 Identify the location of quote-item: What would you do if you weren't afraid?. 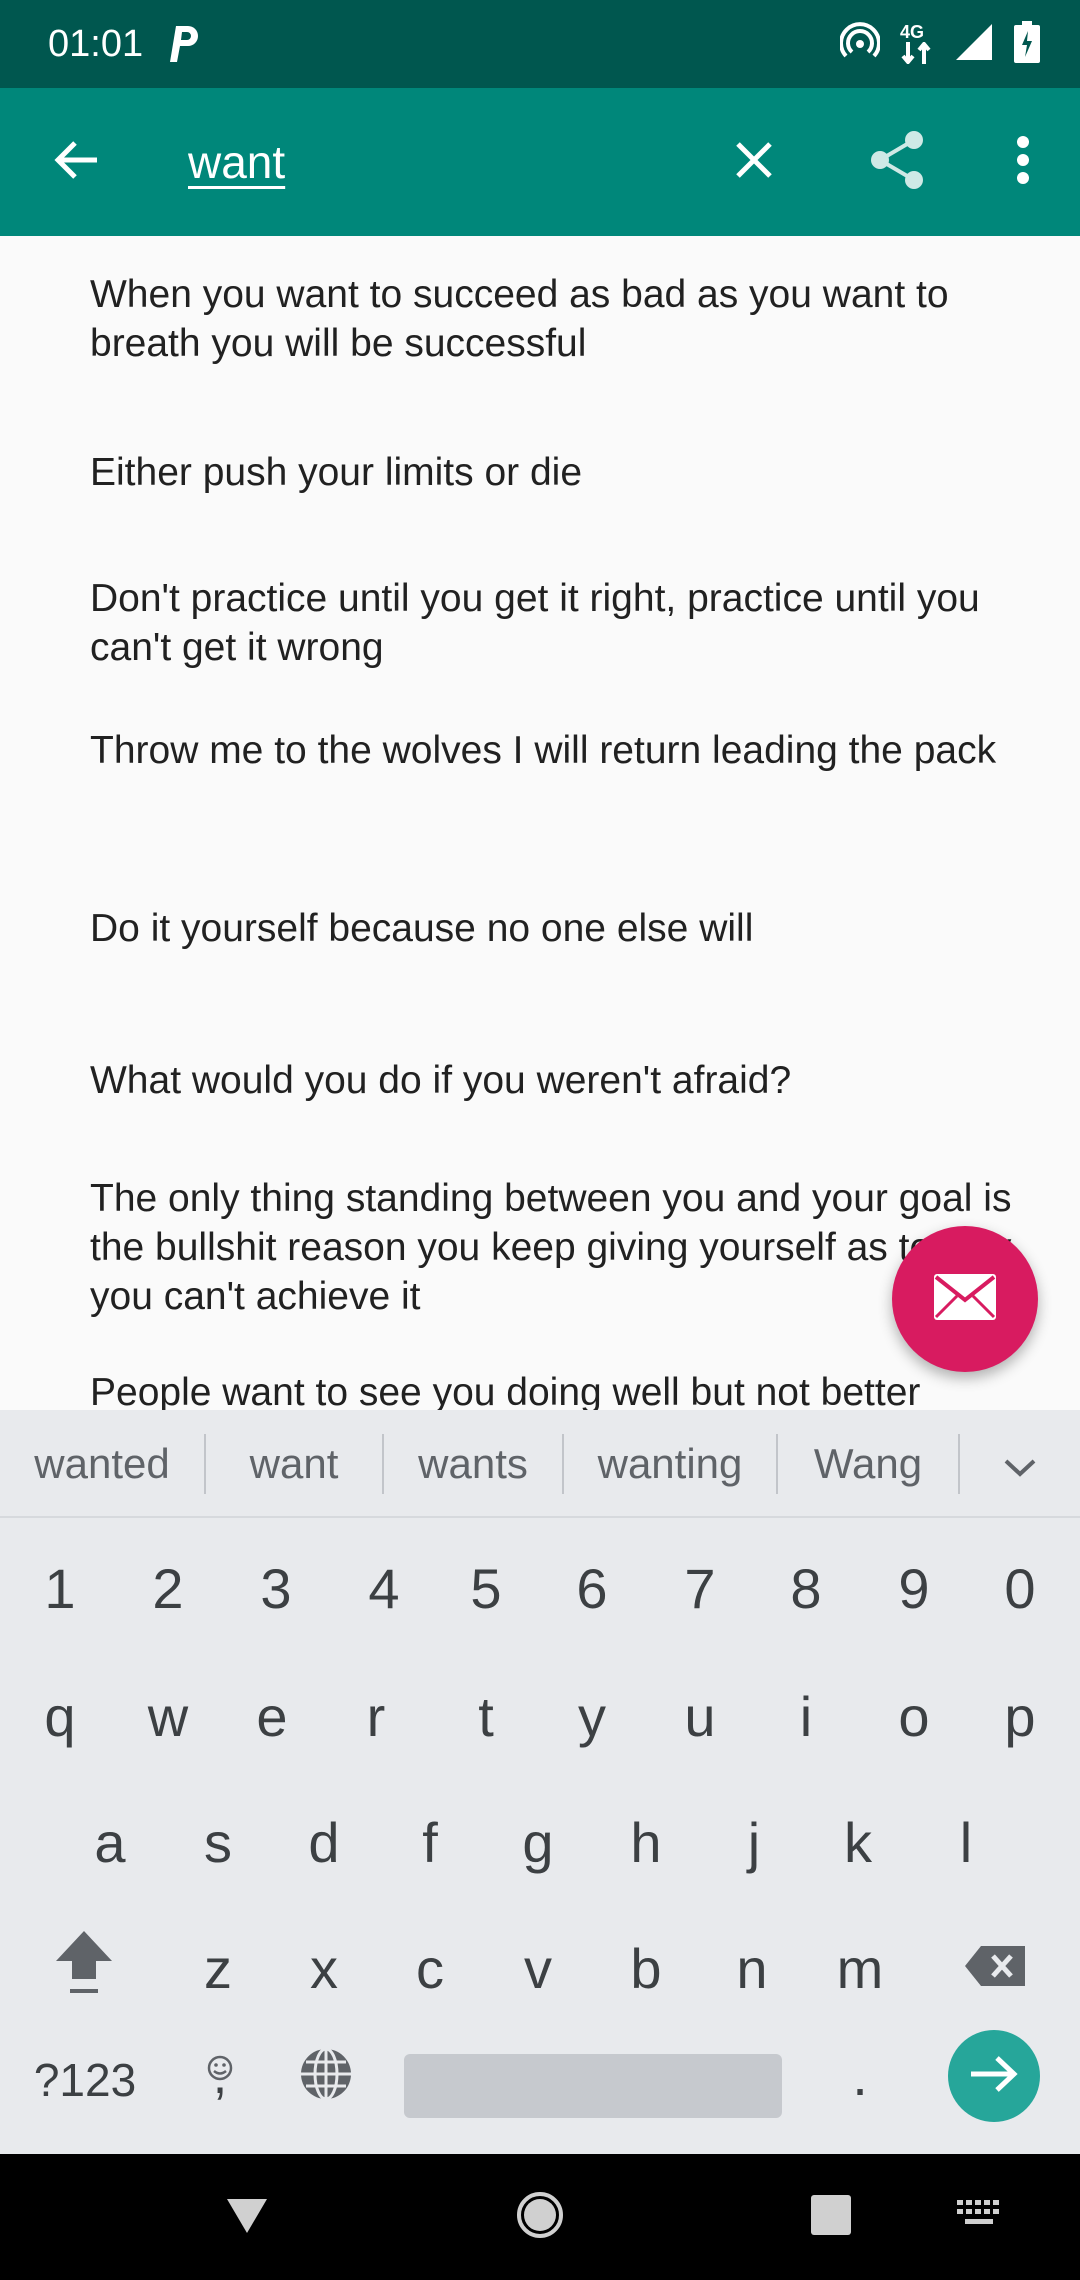
(555, 1080).